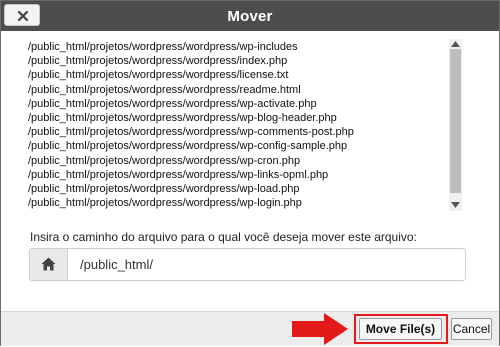 The height and width of the screenshot is (347, 500). Describe the element at coordinates (320, 329) in the screenshot. I see `red-arrow-annotation` at that location.